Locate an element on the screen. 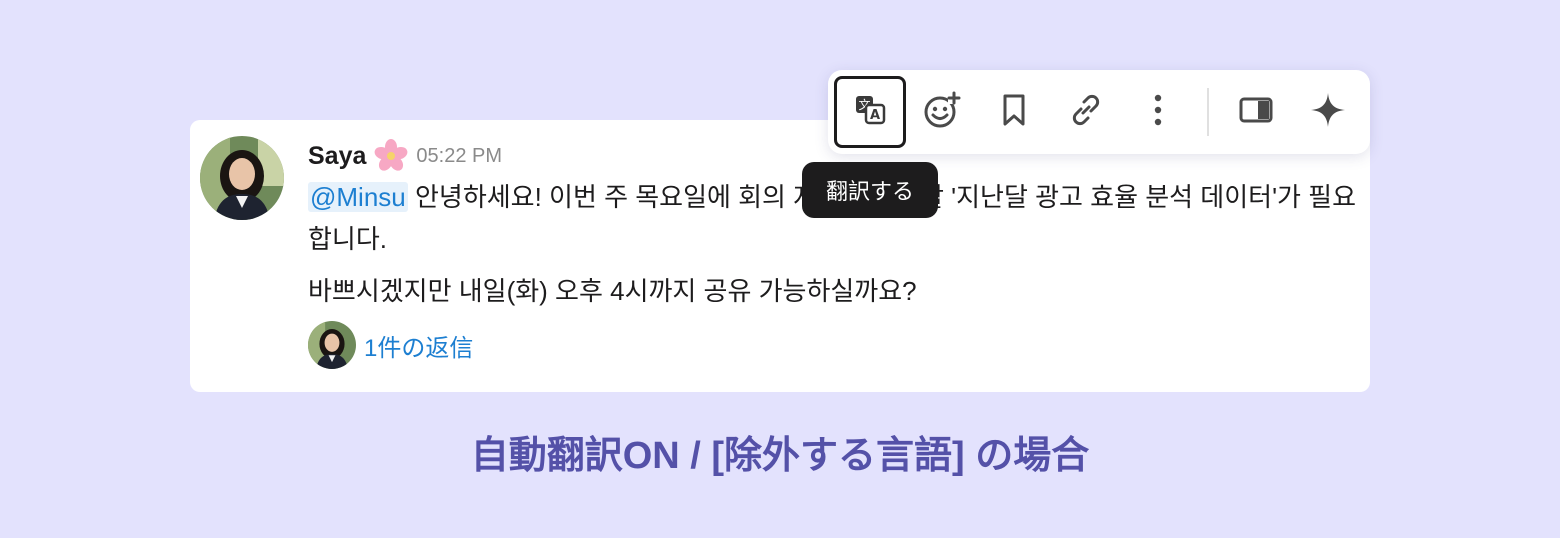 The width and height of the screenshot is (1560, 538). thread-replies-link: 1件の返信 is located at coordinates (418, 345).